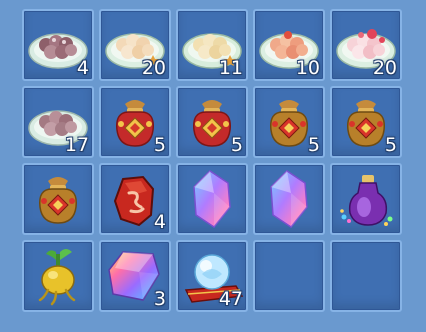 The height and width of the screenshot is (332, 426). Describe the element at coordinates (289, 45) in the screenshot. I see `inventory-slot: 10` at that location.